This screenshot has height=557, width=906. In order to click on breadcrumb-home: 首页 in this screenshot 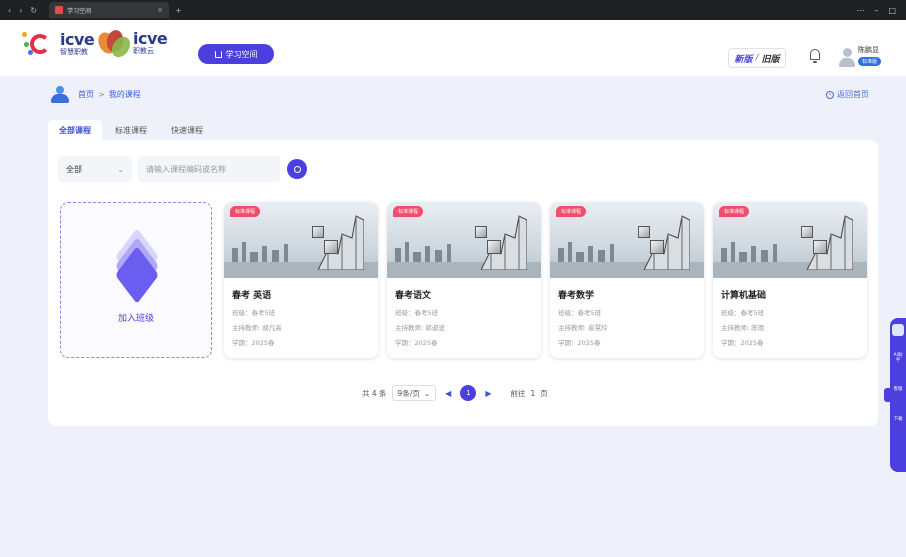, I will do `click(86, 94)`.